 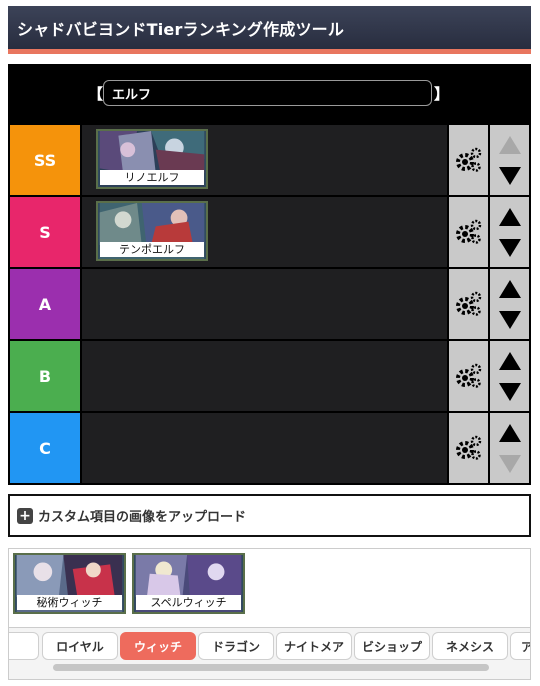 I want to click on app-title-bar: シャドバビヨンドTierランキング作成ツール, so click(x=269, y=27).